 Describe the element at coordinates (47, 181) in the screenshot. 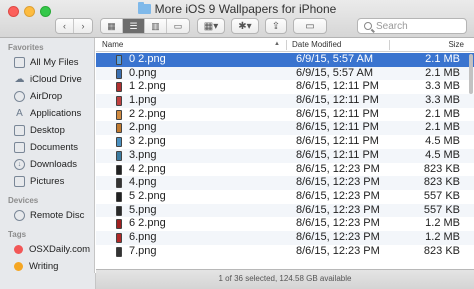

I see `sidebar-item-pictures: Pictures` at that location.